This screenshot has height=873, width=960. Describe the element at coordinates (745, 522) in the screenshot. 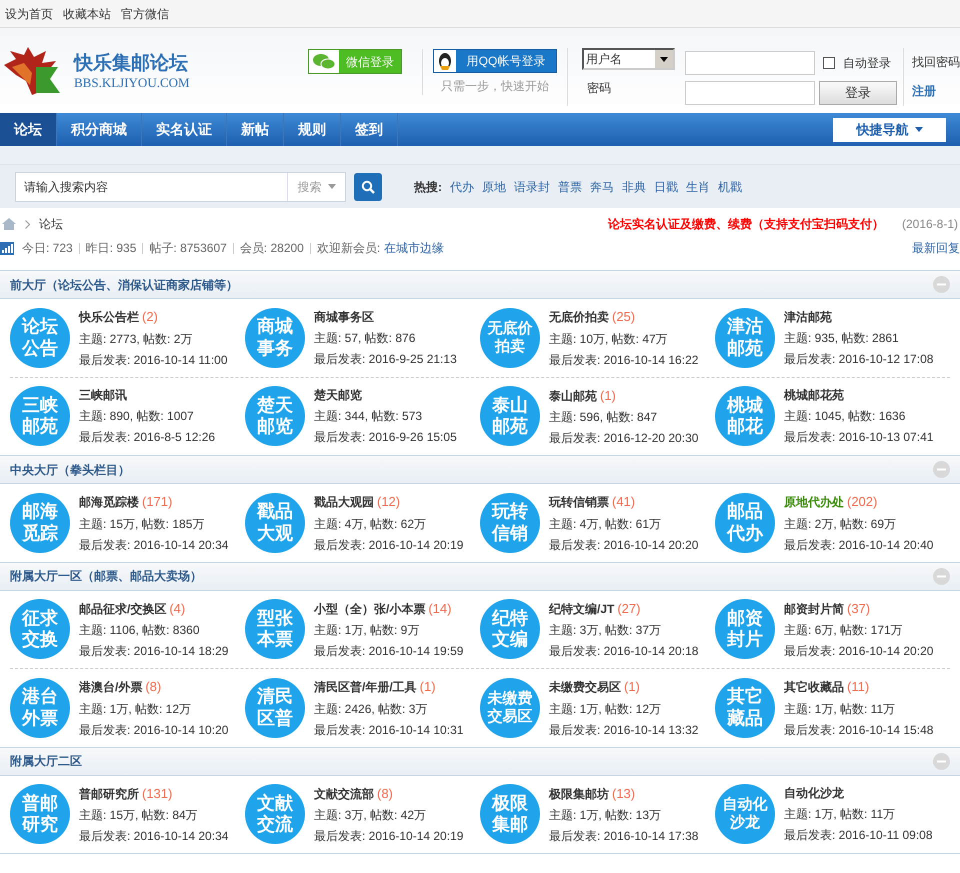

I see `forum-badge: 邮品 代办` at that location.